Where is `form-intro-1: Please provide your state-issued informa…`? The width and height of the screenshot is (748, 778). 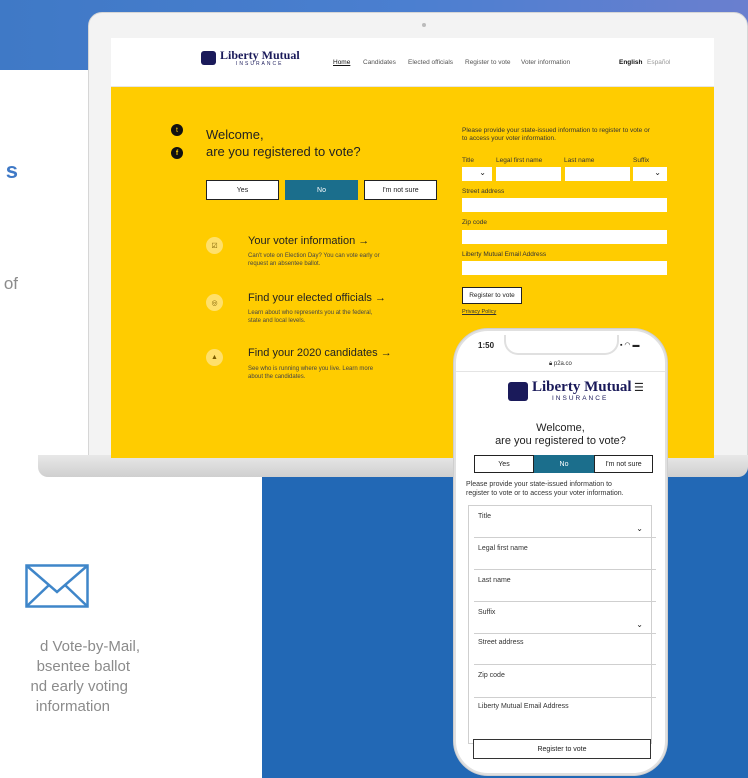 form-intro-1: Please provide your state-issued informa… is located at coordinates (556, 130).